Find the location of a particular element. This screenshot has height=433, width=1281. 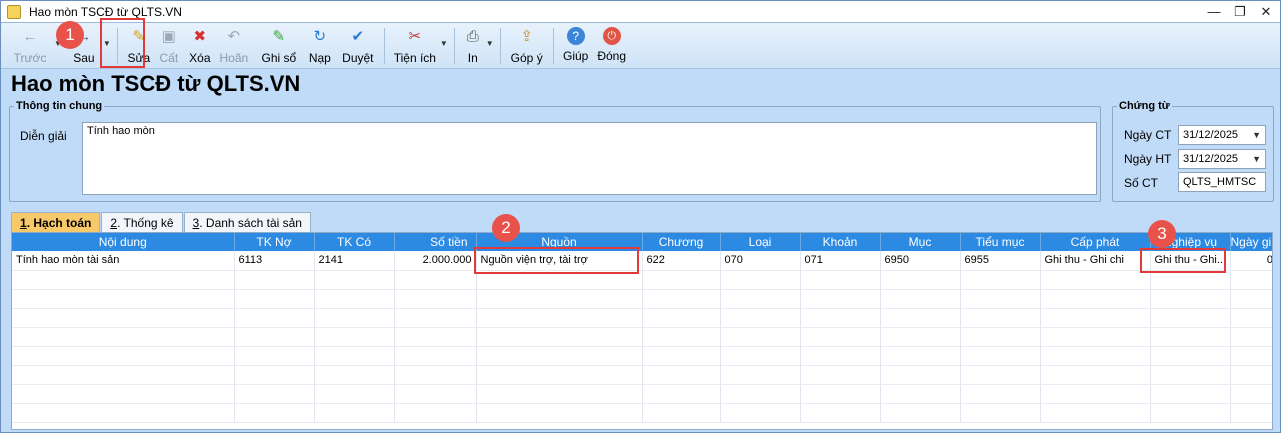

table-cell: 06/08/ is located at coordinates (1251, 261).